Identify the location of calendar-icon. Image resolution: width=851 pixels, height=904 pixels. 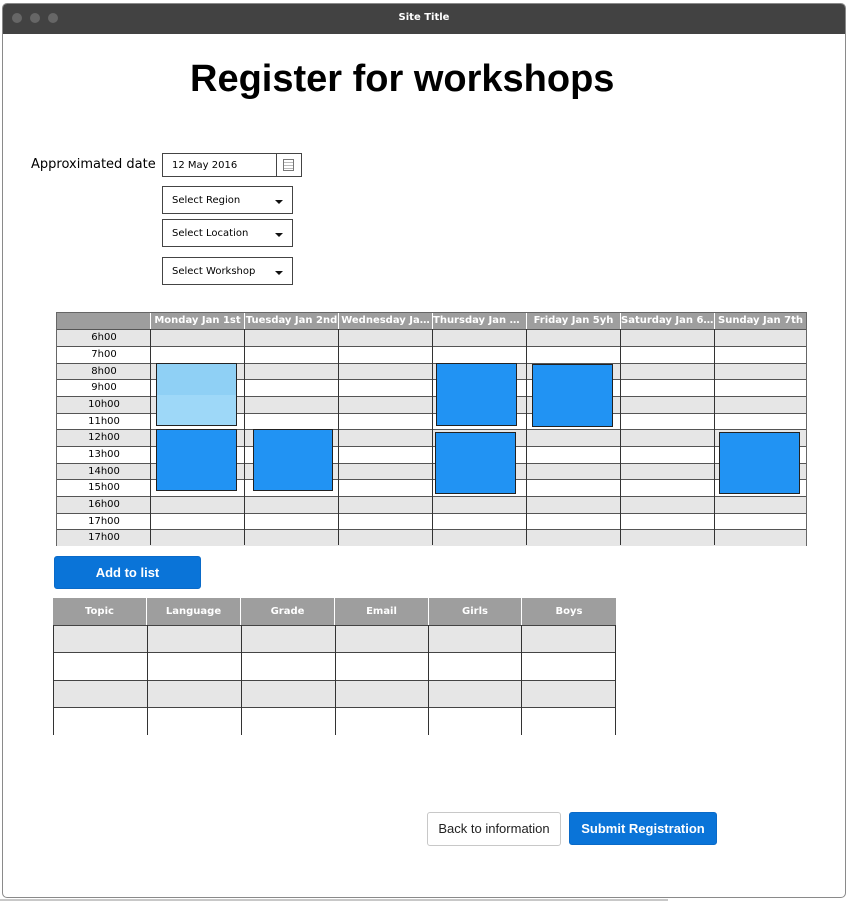
(288, 165).